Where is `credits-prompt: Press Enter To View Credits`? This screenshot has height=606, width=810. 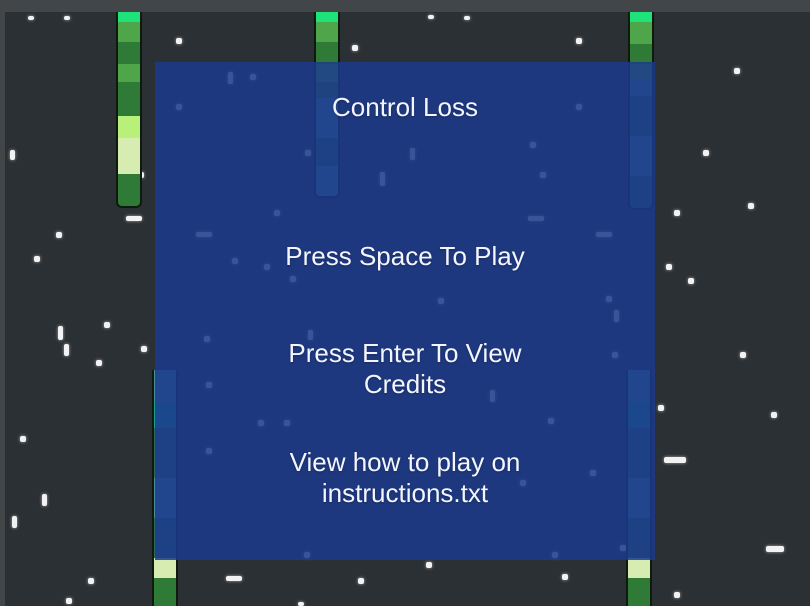 credits-prompt: Press Enter To View Credits is located at coordinates (405, 368).